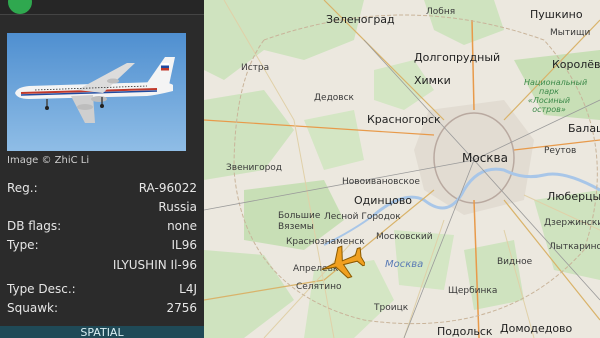  Describe the element at coordinates (34, 226) in the screenshot. I see `field-label: DB flags:` at that location.